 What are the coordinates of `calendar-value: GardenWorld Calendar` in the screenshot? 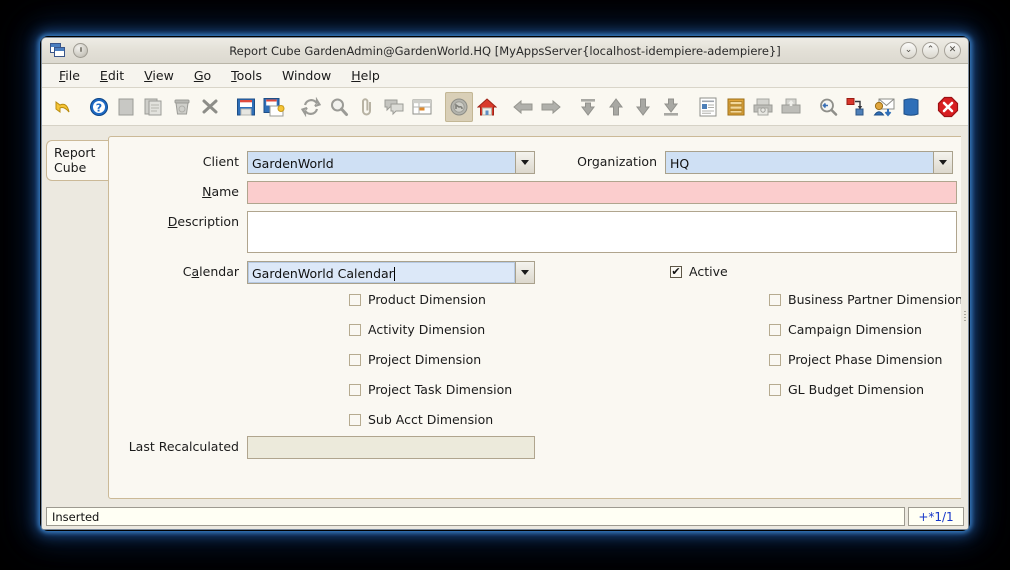 It's located at (323, 273).